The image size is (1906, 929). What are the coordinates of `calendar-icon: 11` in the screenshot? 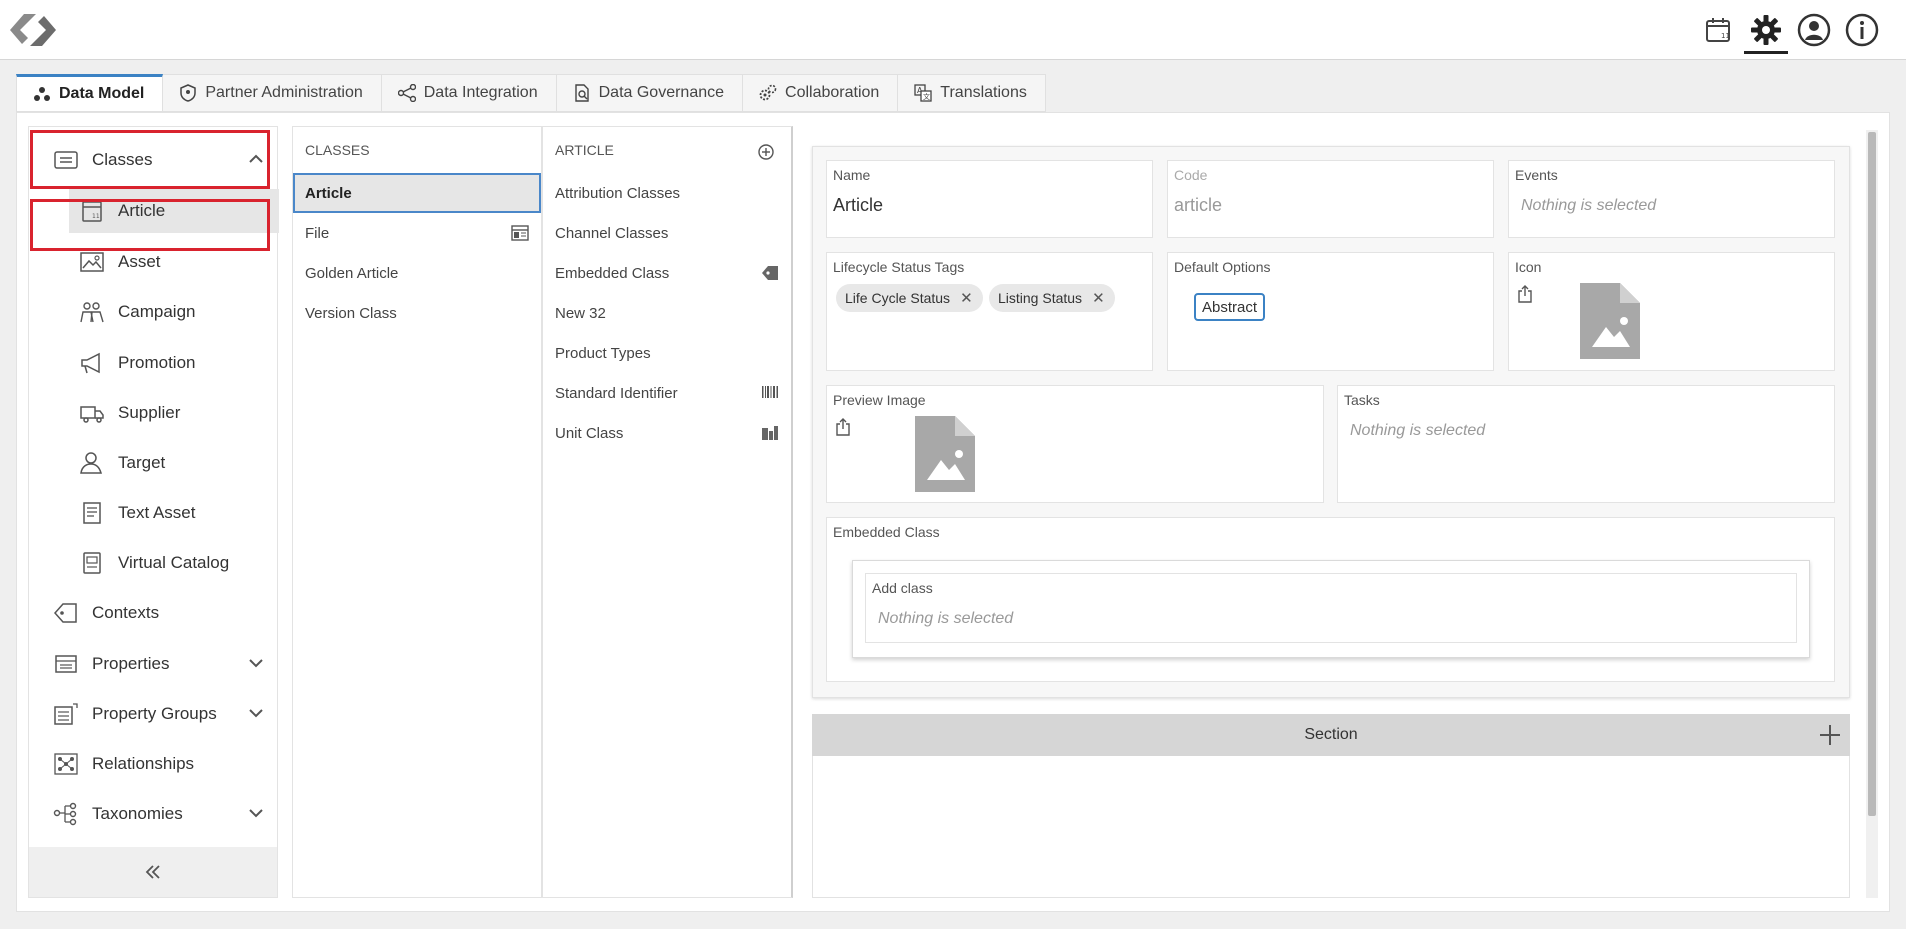 It's located at (1718, 30).